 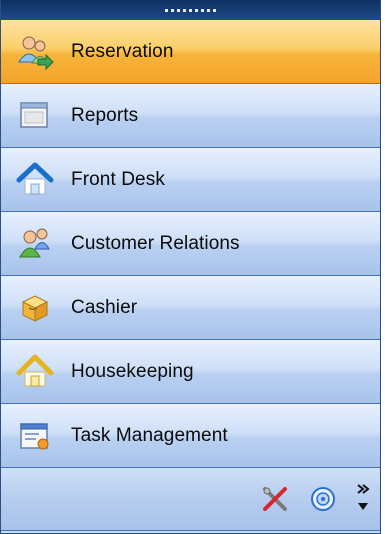 What do you see at coordinates (35, 244) in the screenshot?
I see `people-icon` at bounding box center [35, 244].